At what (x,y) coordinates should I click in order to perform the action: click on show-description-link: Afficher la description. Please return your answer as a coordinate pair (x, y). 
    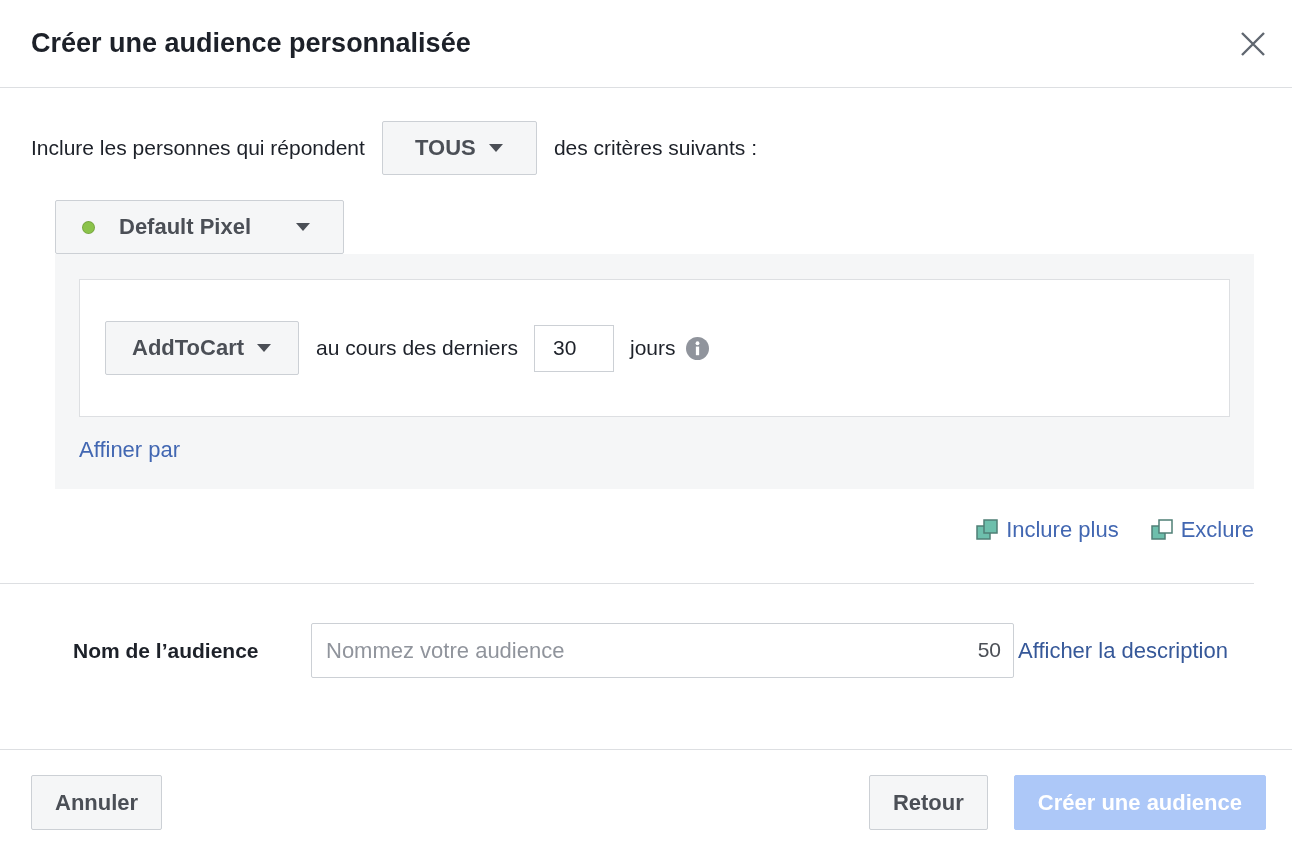
    Looking at the image, I should click on (1123, 650).